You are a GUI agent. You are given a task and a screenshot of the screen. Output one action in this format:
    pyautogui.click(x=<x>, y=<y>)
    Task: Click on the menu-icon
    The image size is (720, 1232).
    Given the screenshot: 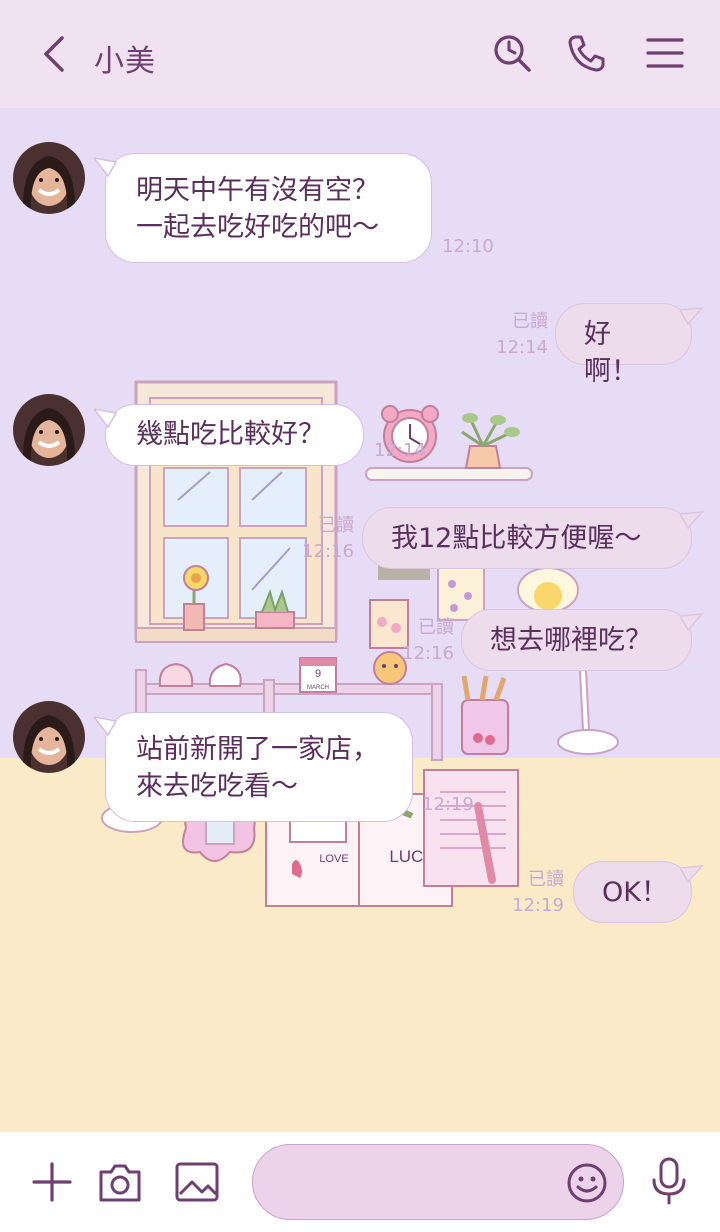 What is the action you would take?
    pyautogui.click(x=665, y=53)
    